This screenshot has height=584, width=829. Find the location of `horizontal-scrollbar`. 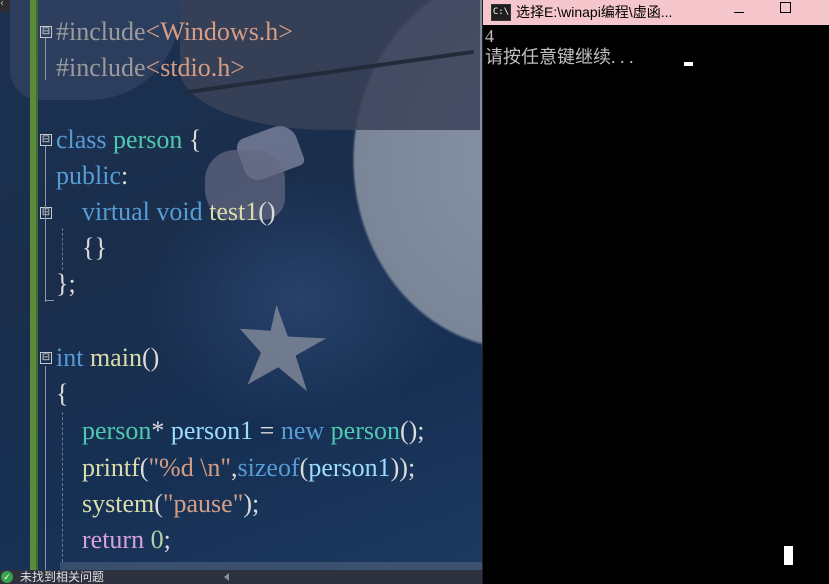

horizontal-scrollbar is located at coordinates (271, 566).